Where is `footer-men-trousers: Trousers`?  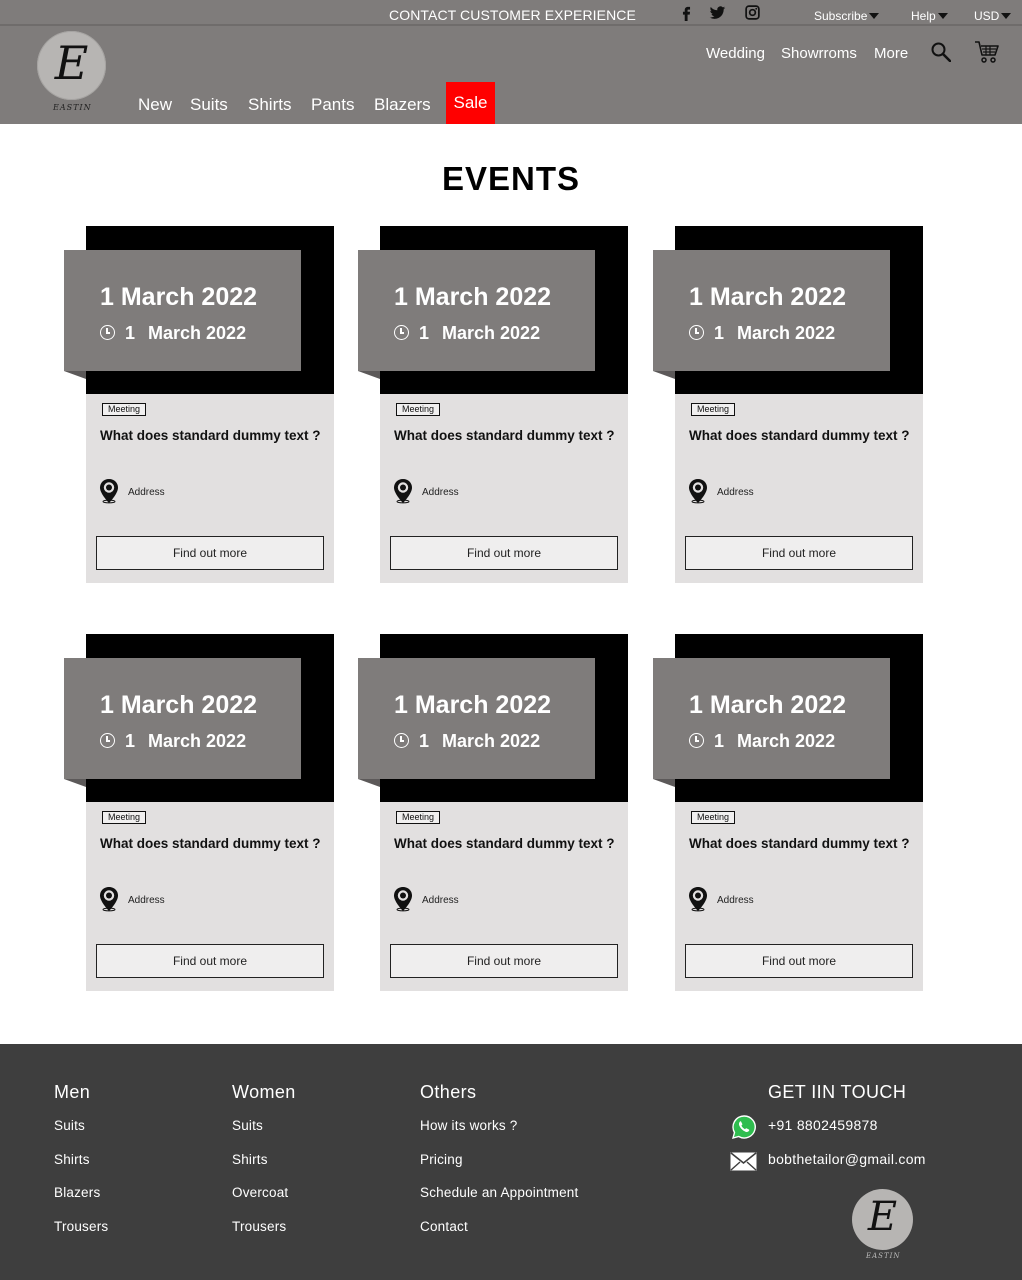
footer-men-trousers: Trousers is located at coordinates (81, 1226).